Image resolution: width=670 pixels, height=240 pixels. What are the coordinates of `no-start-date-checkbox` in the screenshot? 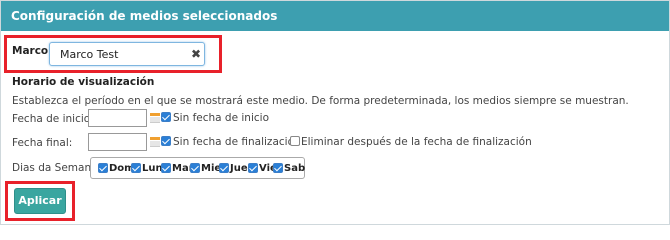 It's located at (166, 117).